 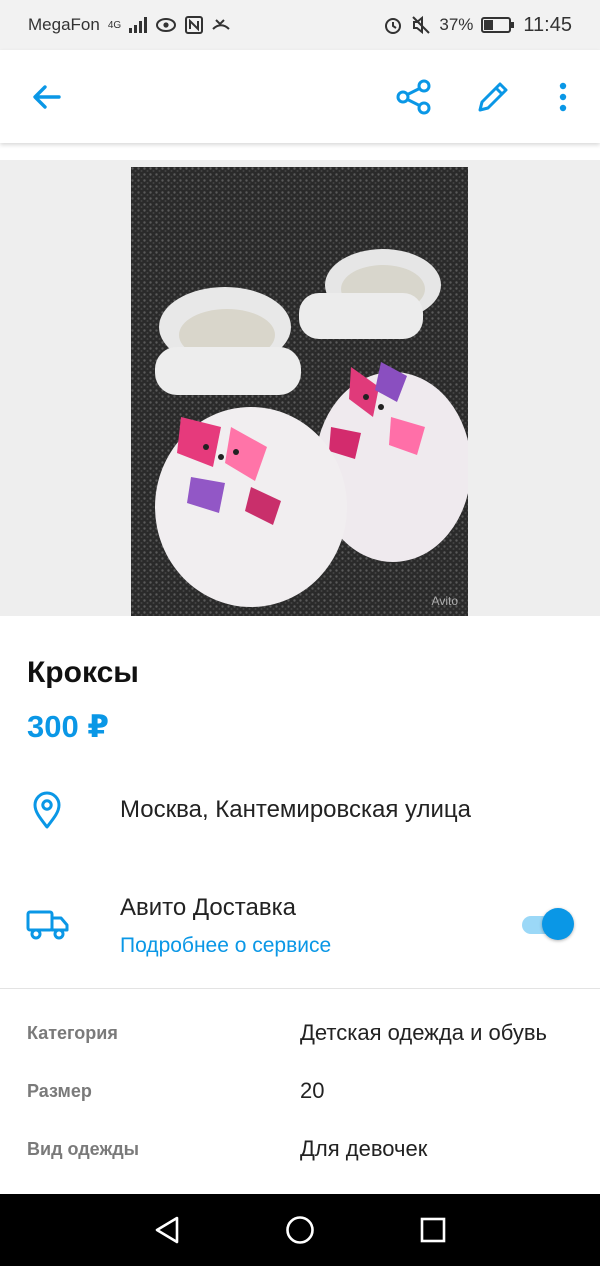 I want to click on eye-icon, so click(x=166, y=25).